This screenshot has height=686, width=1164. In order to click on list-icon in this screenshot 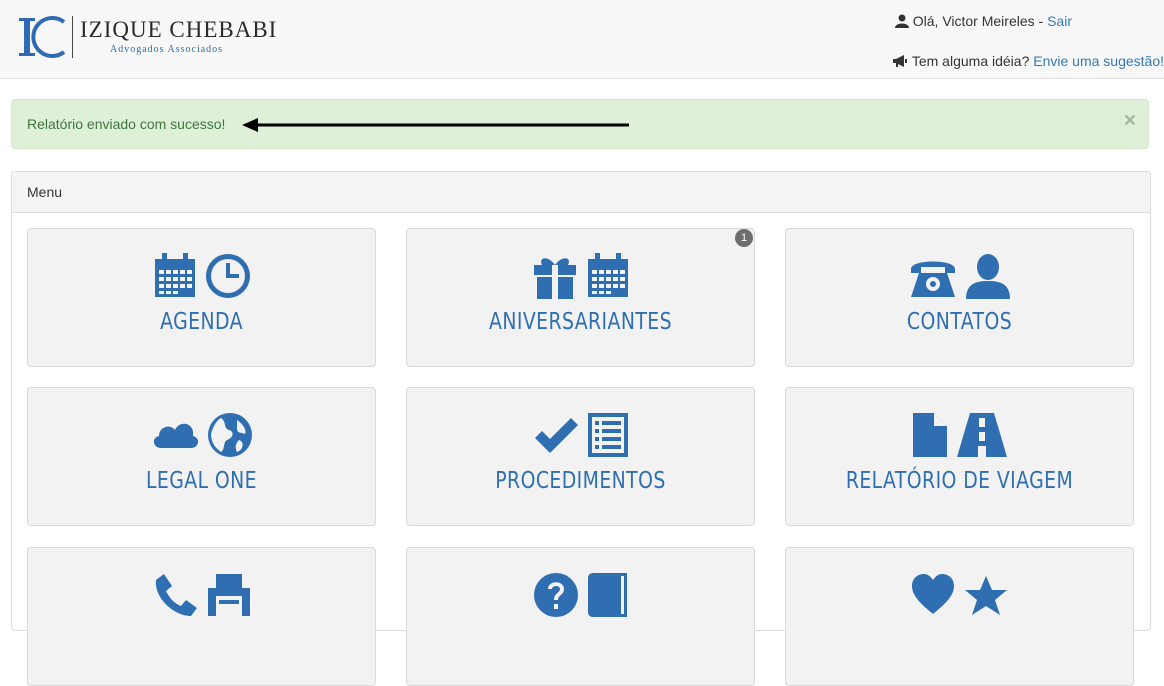, I will do `click(607, 435)`.